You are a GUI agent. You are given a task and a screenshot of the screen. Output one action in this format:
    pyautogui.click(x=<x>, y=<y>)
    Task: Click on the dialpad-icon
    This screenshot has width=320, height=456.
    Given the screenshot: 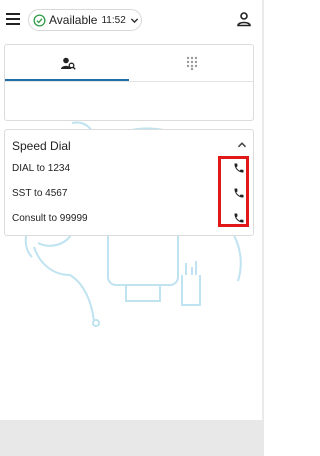 What is the action you would take?
    pyautogui.click(x=192, y=63)
    